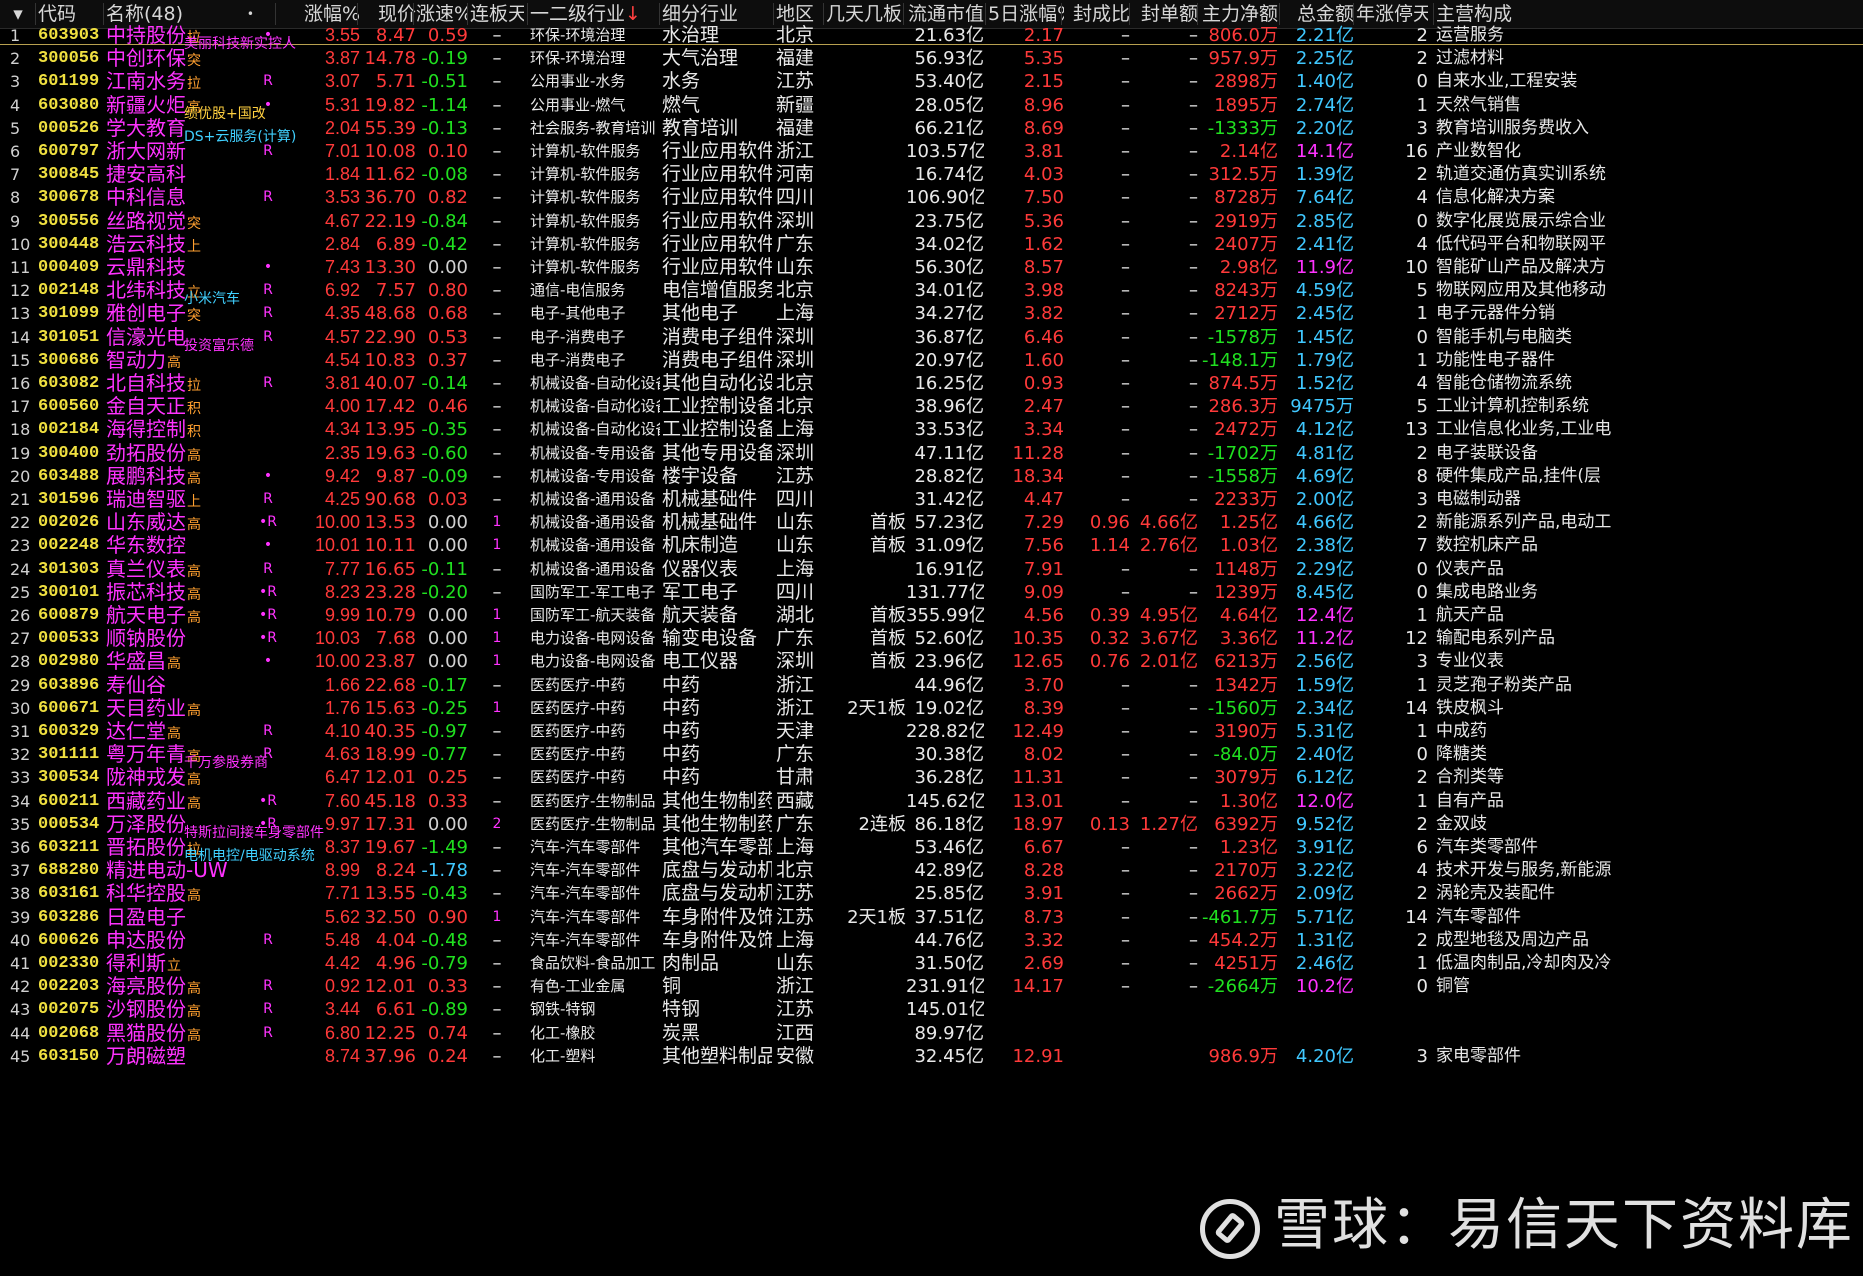 Image resolution: width=1863 pixels, height=1276 pixels. What do you see at coordinates (146, 383) in the screenshot?
I see `stock-name: 北自科技` at bounding box center [146, 383].